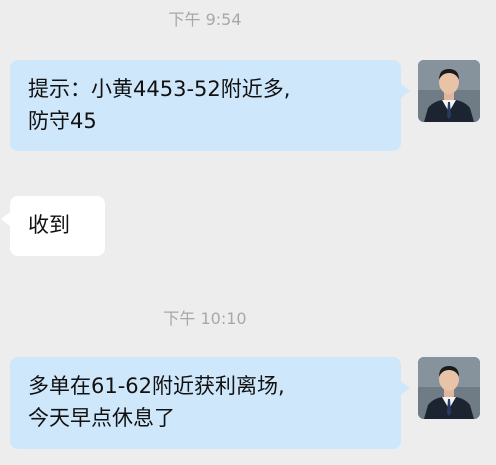  Describe the element at coordinates (49, 225) in the screenshot. I see `message-line: 收到` at that location.